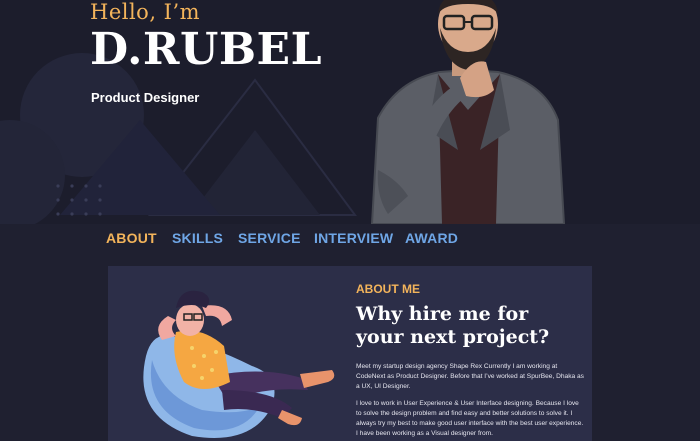 This screenshot has height=441, width=700. What do you see at coordinates (197, 238) in the screenshot?
I see `nav-item-skills: SKILLS` at bounding box center [197, 238].